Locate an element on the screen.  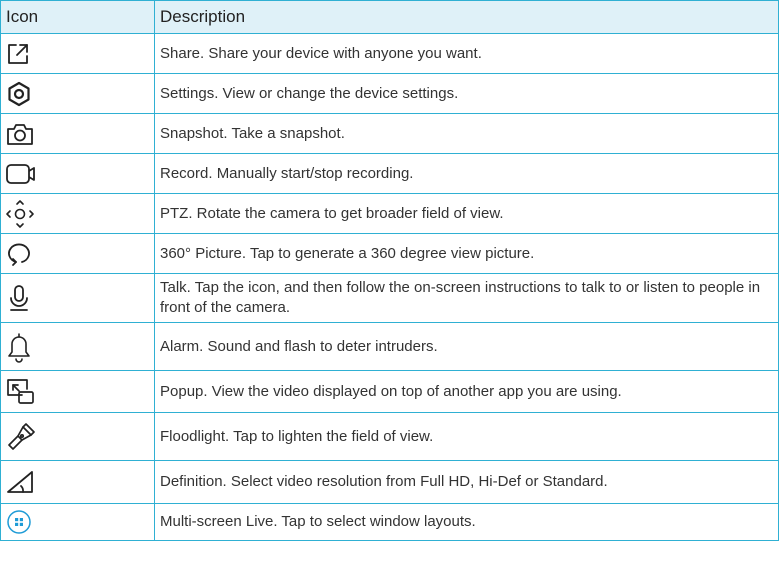
record-icon is located at coordinates (20, 173).